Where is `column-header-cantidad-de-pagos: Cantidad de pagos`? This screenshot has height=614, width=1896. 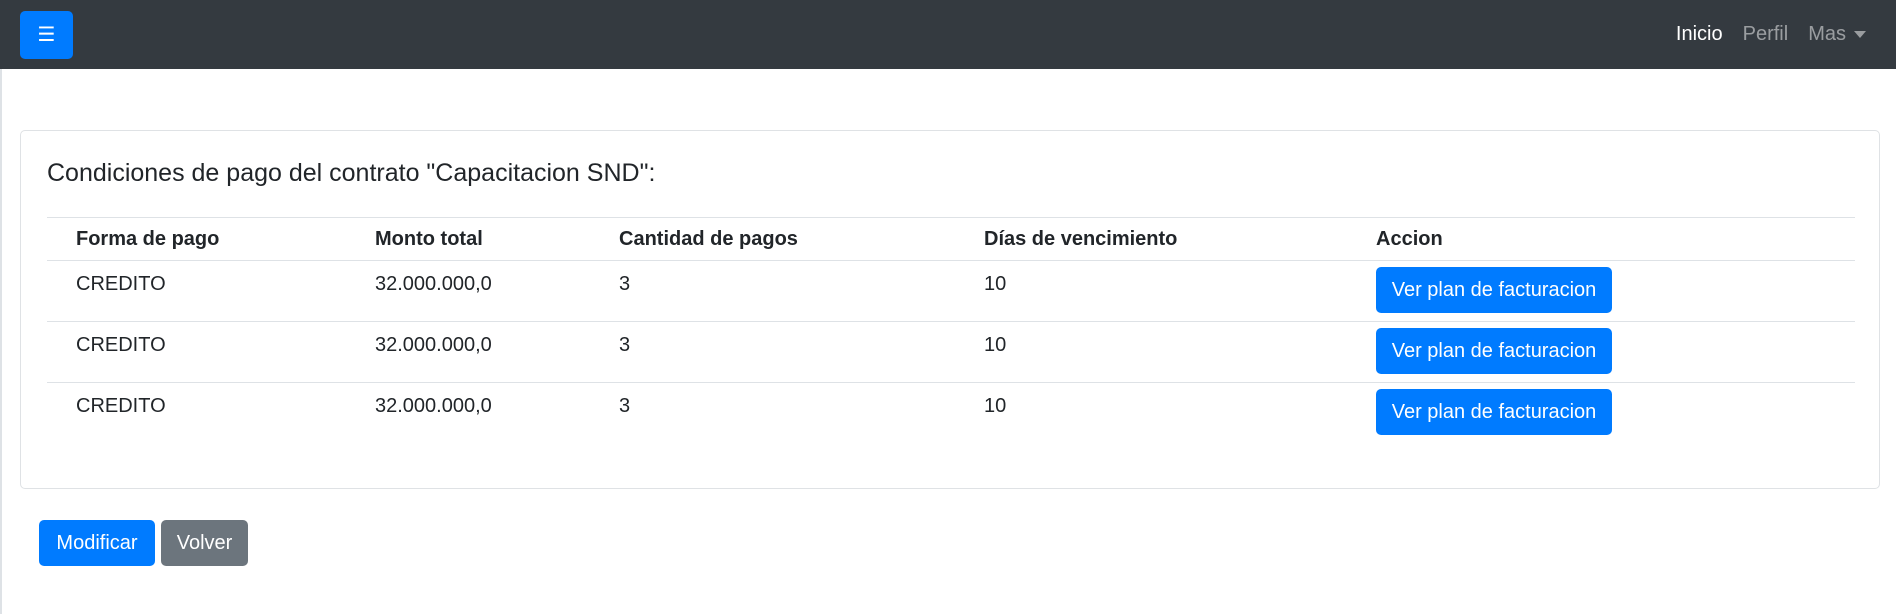
column-header-cantidad-de-pagos: Cantidad de pagos is located at coordinates (708, 239).